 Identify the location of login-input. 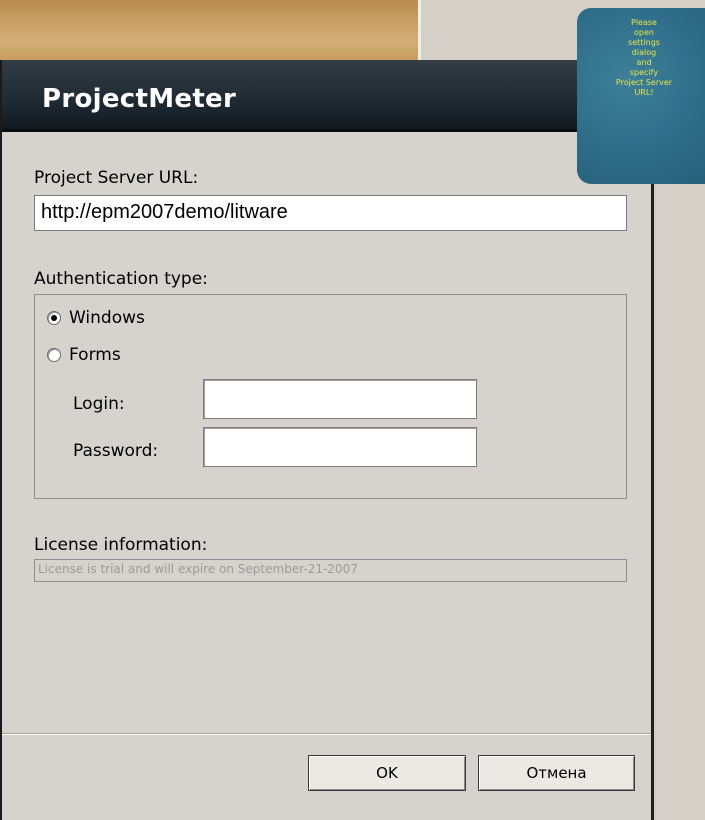
(340, 399).